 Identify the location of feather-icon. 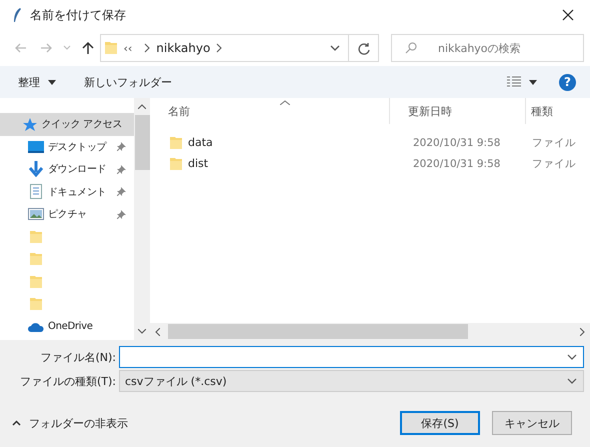
(17, 15).